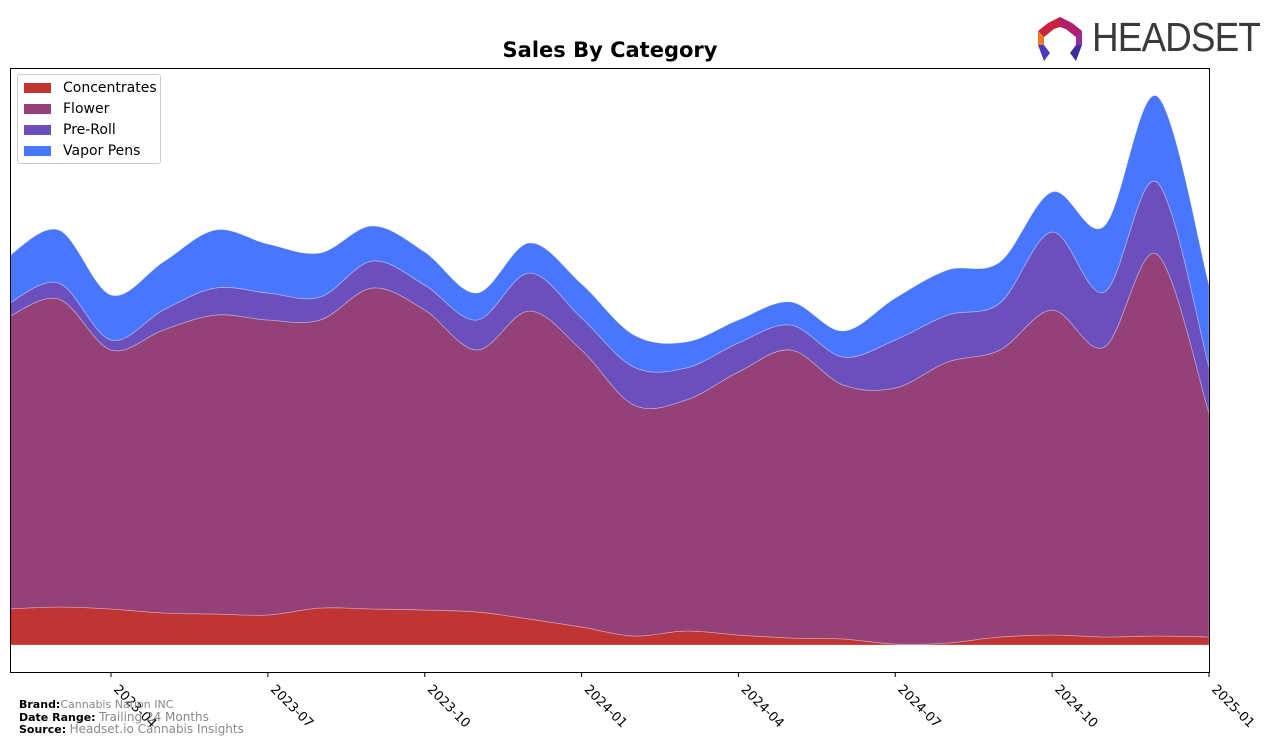 The height and width of the screenshot is (745, 1276). What do you see at coordinates (156, 729) in the screenshot?
I see `source-value: Headset.io Cannabis Insights` at bounding box center [156, 729].